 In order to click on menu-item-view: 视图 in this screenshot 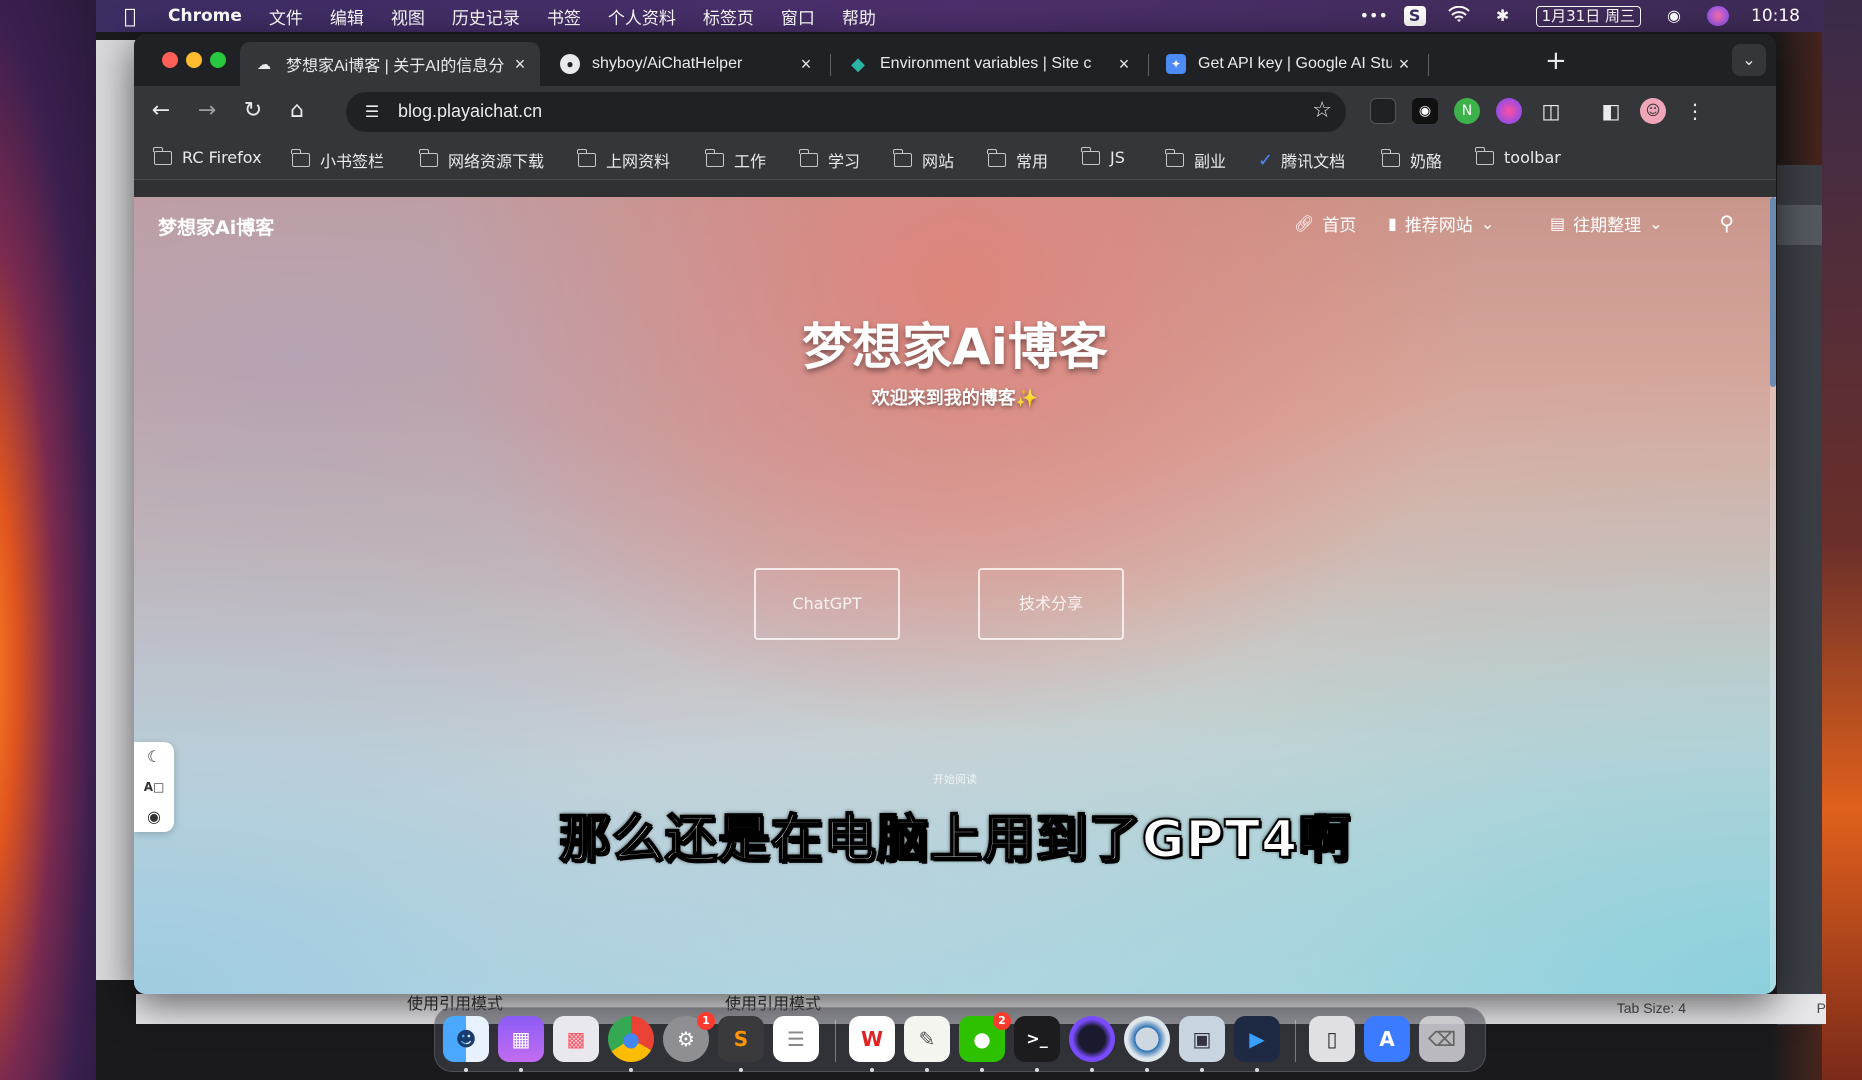, I will do `click(408, 16)`.